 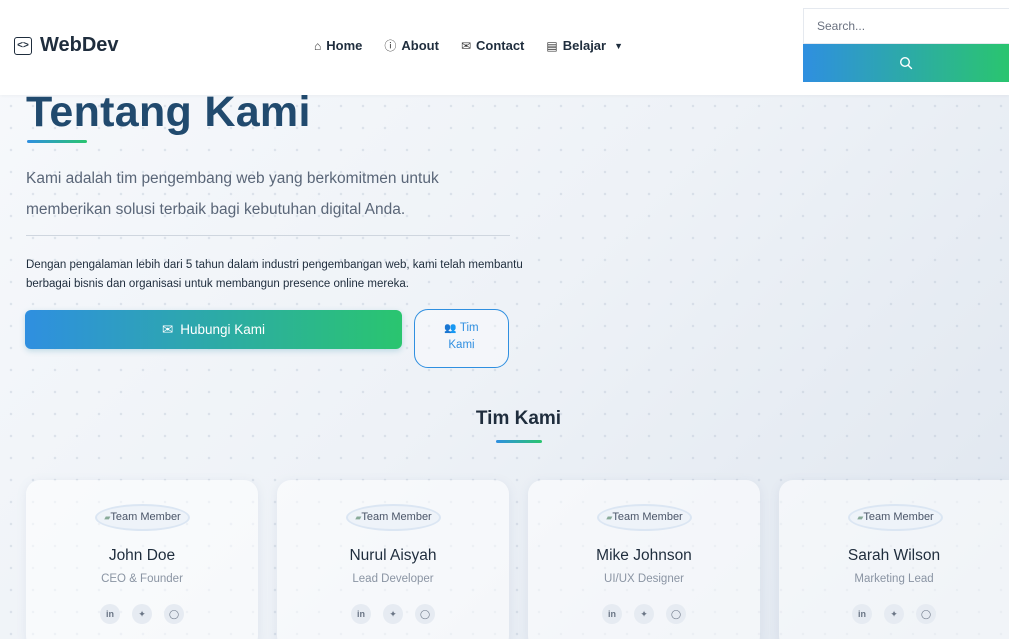 What do you see at coordinates (23, 45) in the screenshot?
I see `code-icon: <>` at bounding box center [23, 45].